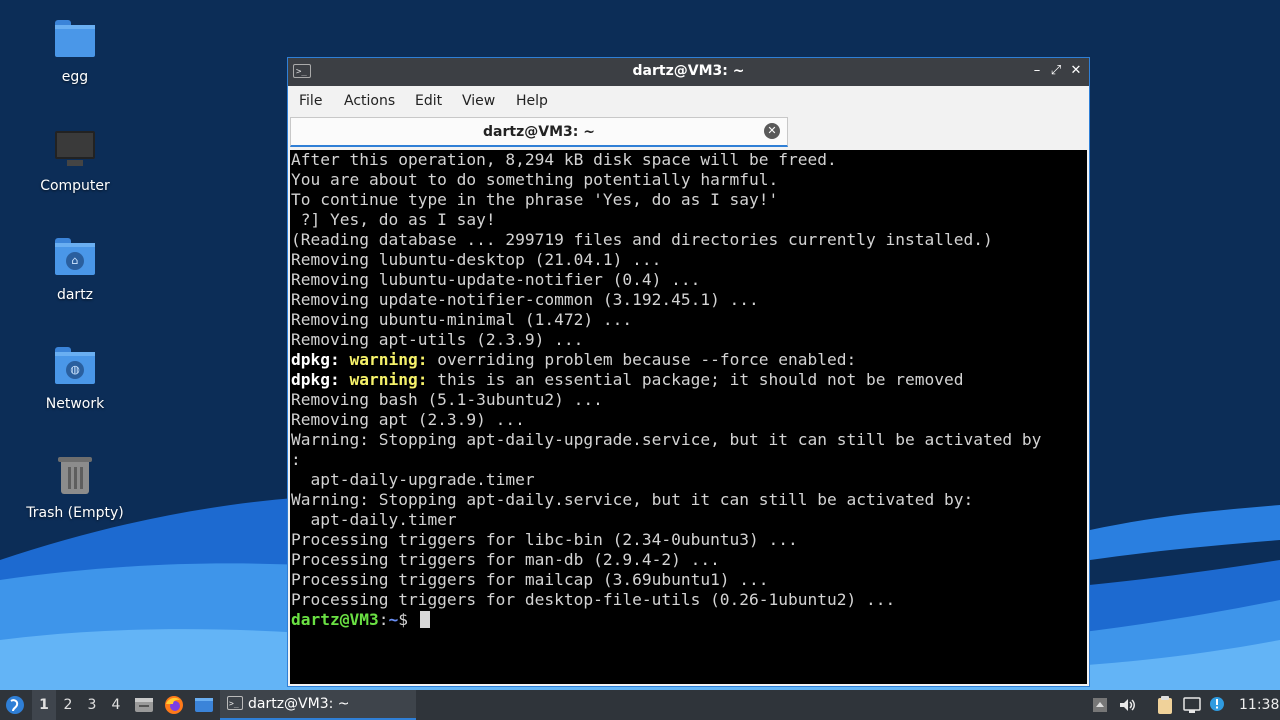  What do you see at coordinates (393, 219) in the screenshot?
I see `terminal-line: ?] Yes, do as I say!` at bounding box center [393, 219].